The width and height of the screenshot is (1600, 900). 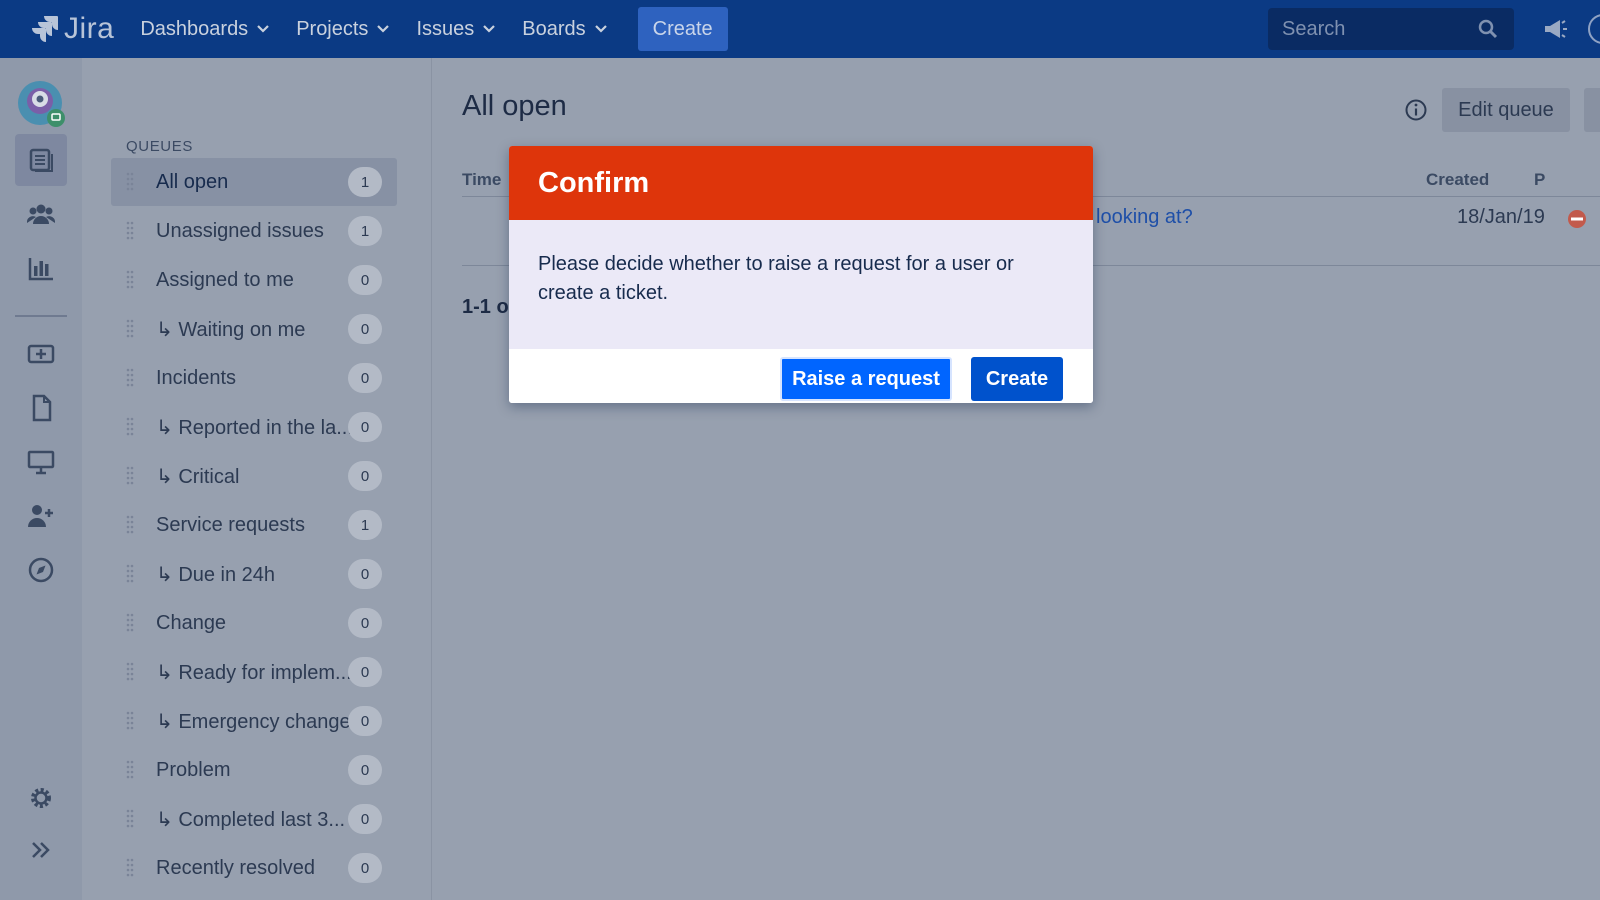 I want to click on user-avatar, so click(x=1594, y=29).